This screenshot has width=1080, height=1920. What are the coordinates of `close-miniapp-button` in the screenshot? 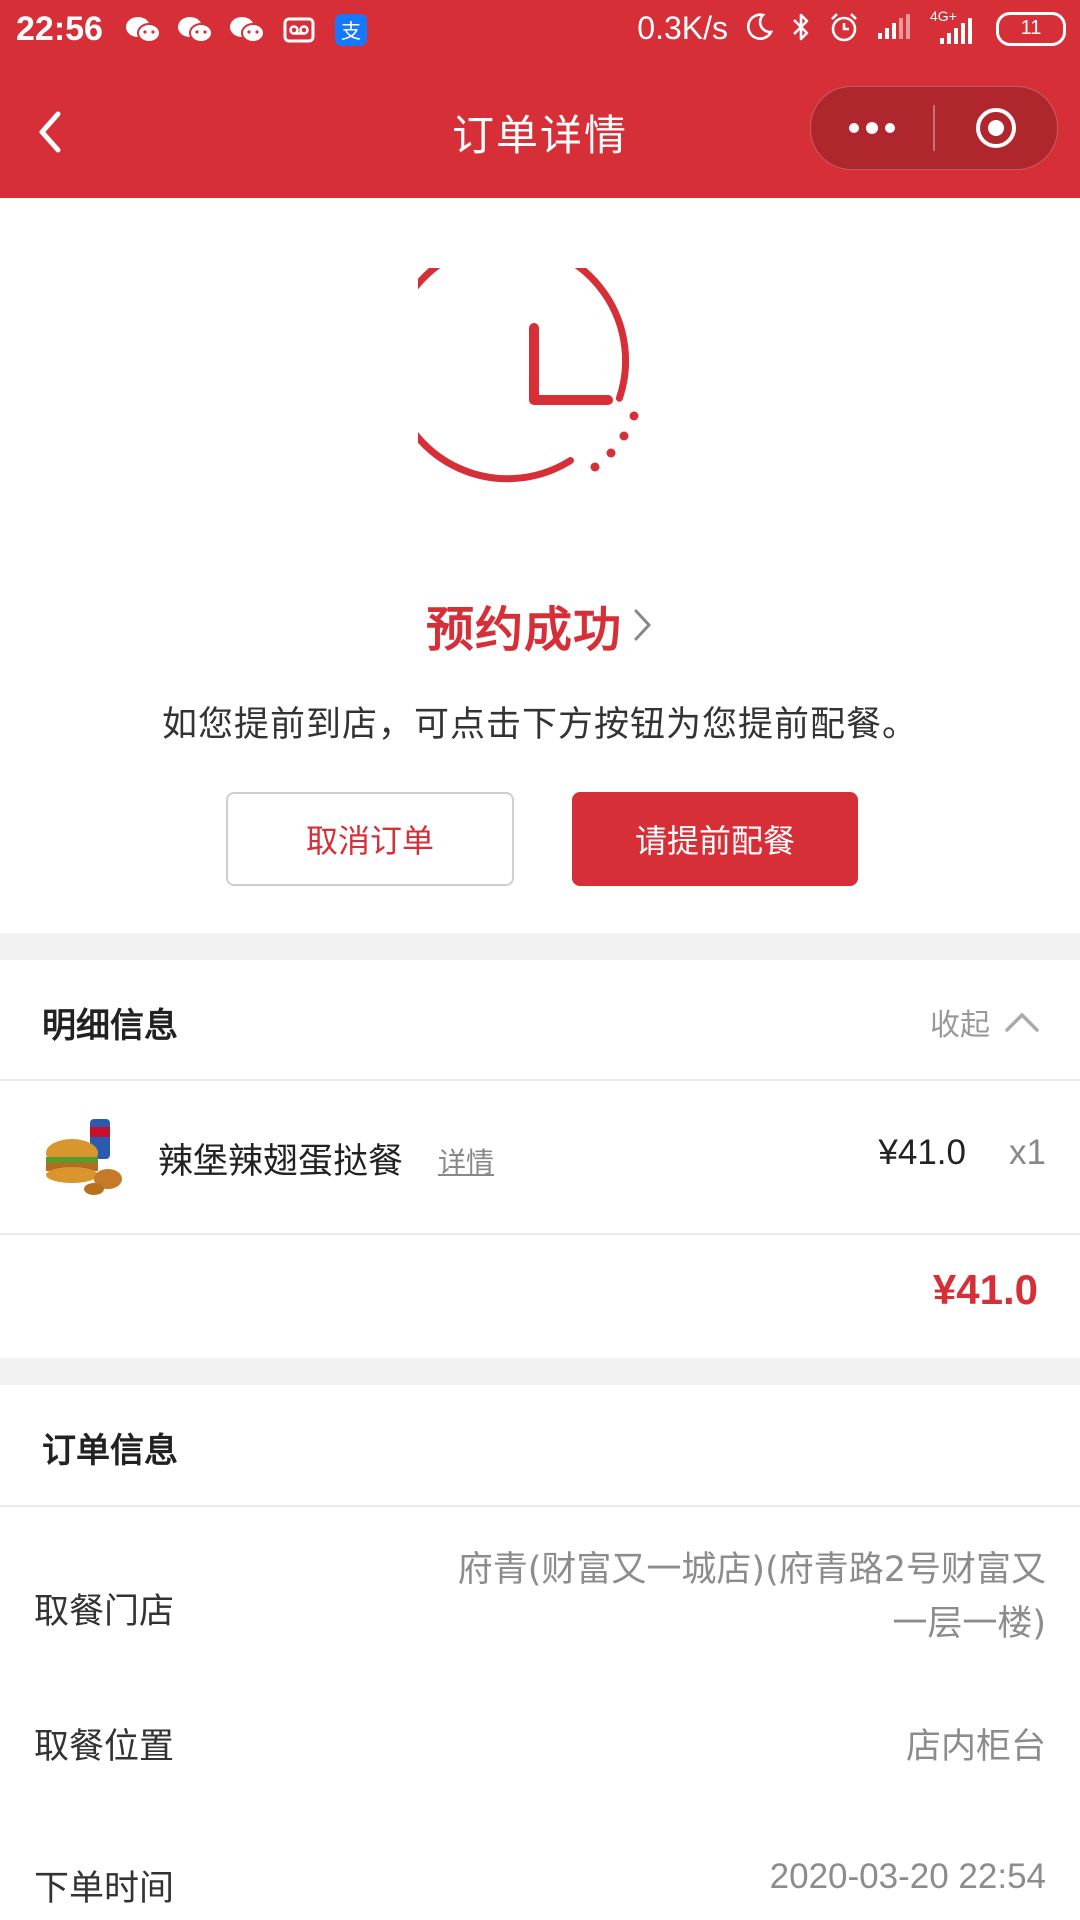 It's located at (996, 128).